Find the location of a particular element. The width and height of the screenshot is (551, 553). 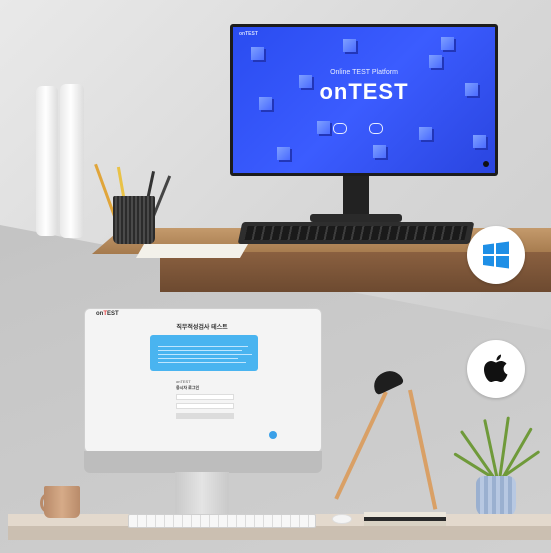

plant-pot is located at coordinates (496, 497).